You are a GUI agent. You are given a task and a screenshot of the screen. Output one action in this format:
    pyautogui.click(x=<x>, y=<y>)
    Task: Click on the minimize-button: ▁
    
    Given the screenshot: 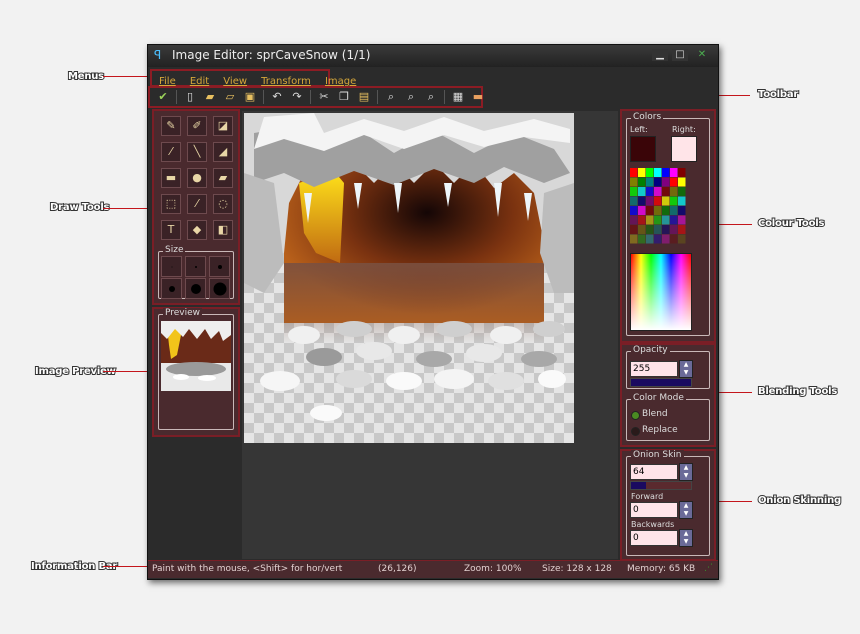 What is the action you would take?
    pyautogui.click(x=660, y=55)
    